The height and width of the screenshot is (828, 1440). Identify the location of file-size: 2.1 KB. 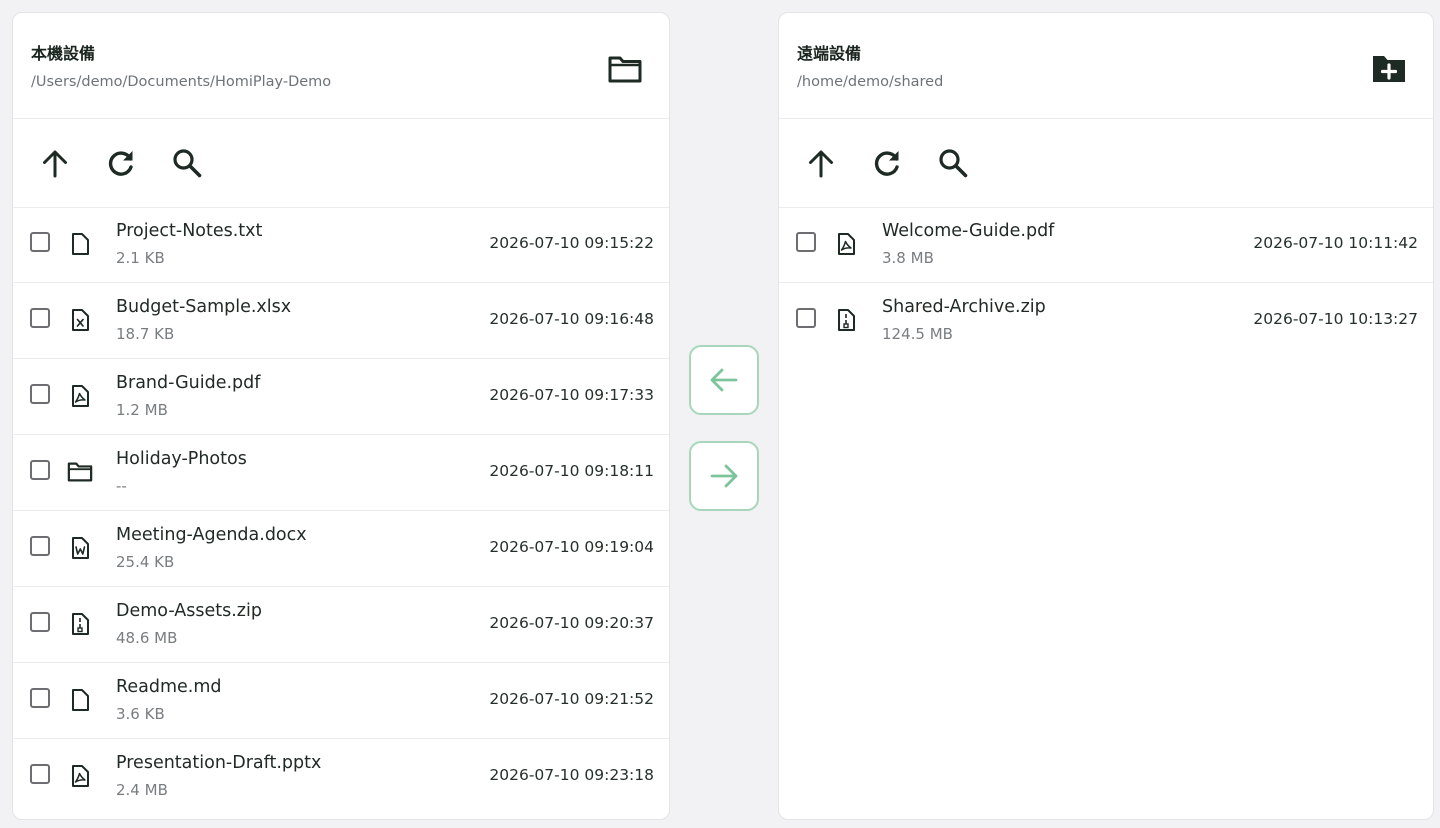
(140, 258).